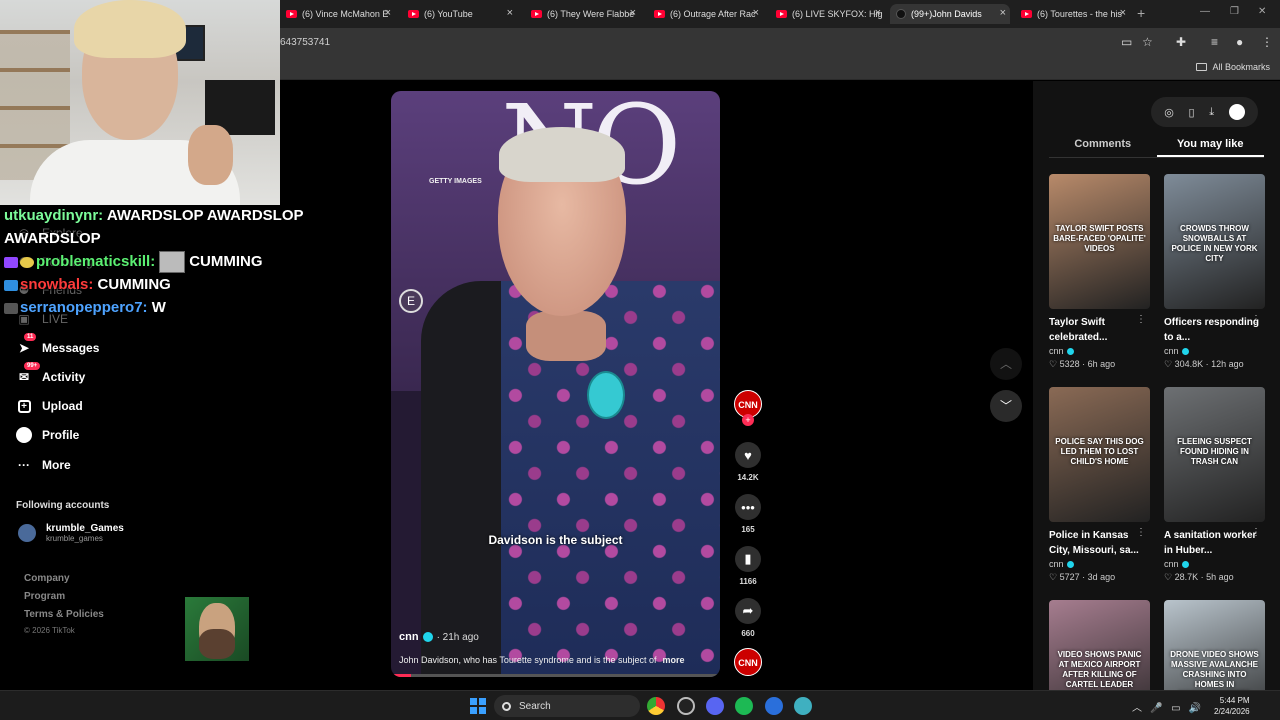 This screenshot has width=1280, height=720. What do you see at coordinates (686, 706) in the screenshot?
I see `obs-icon` at bounding box center [686, 706].